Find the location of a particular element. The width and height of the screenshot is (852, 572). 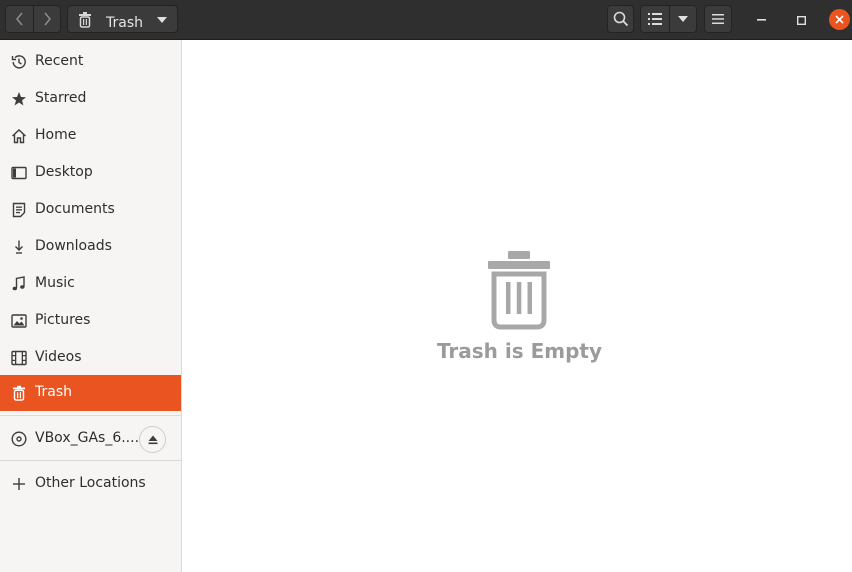

sidebar-item-documents: Documents is located at coordinates (90, 210).